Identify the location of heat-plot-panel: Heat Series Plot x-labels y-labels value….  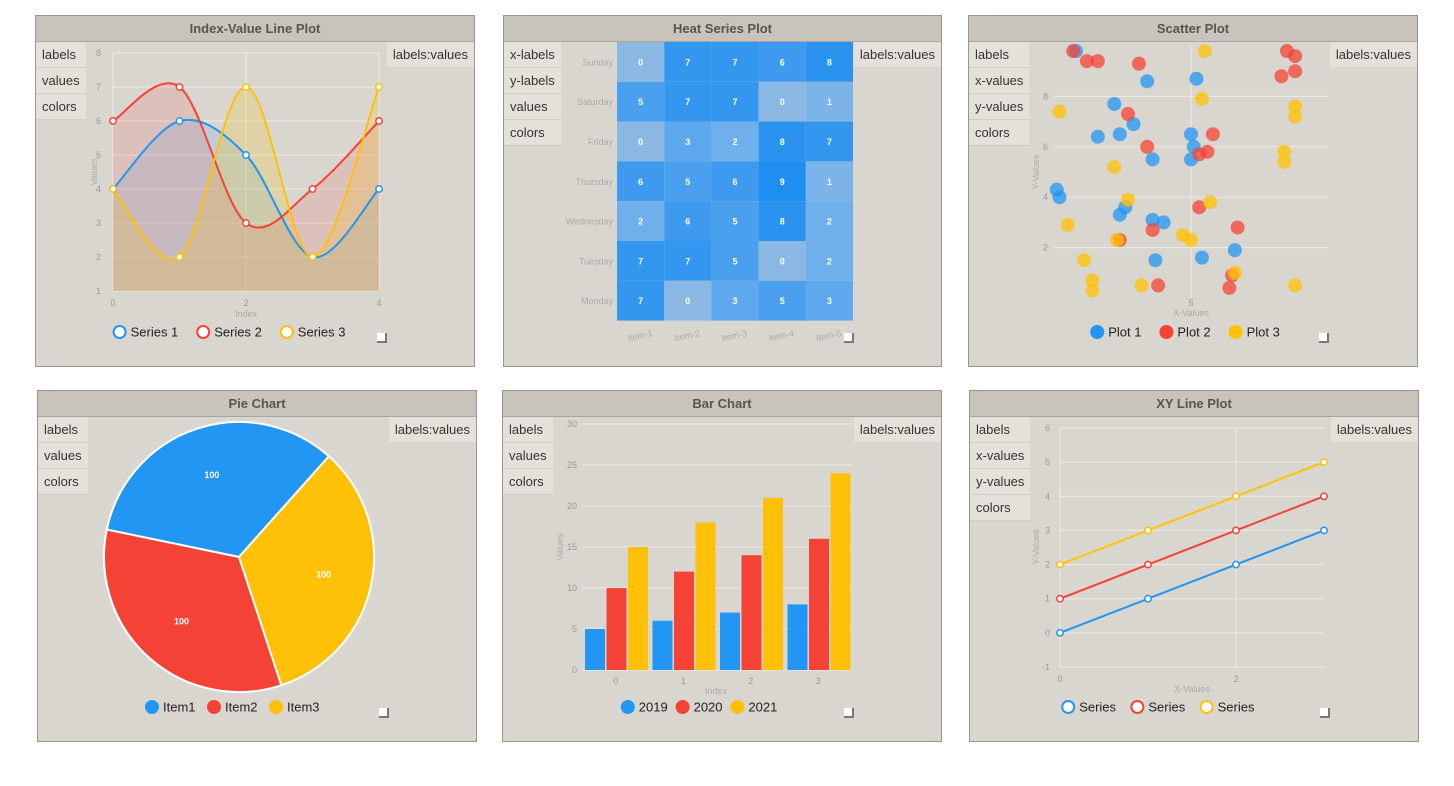
(722, 191).